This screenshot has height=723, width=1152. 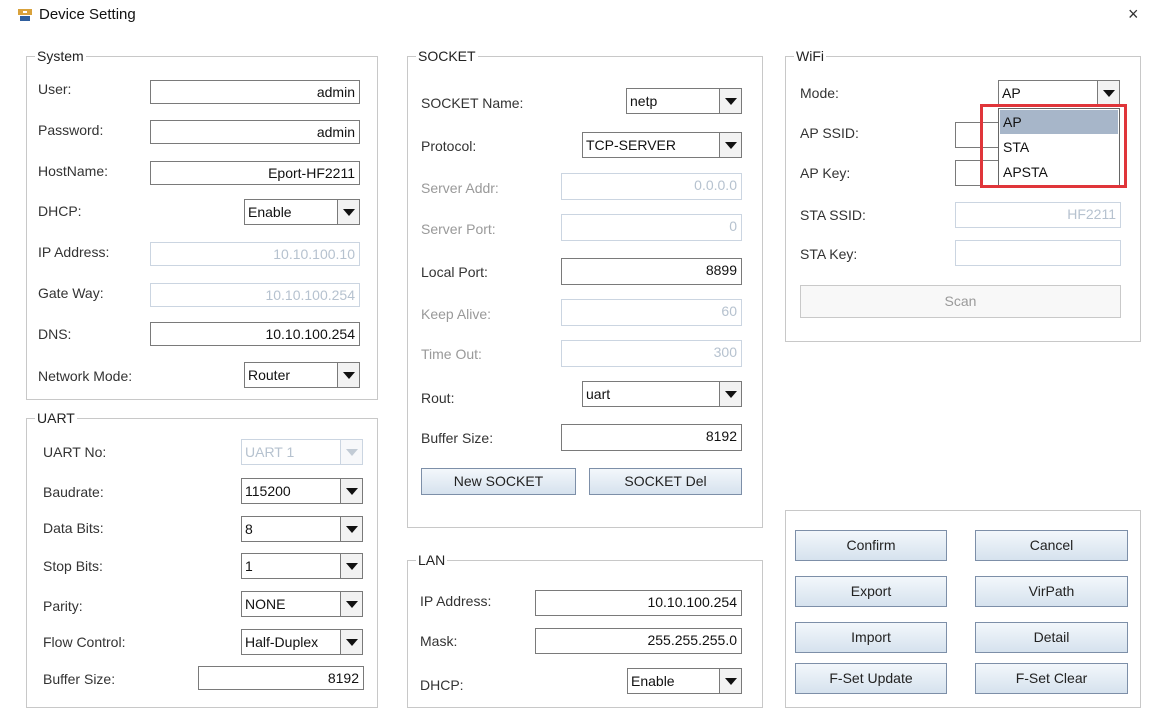 I want to click on stop-bits-select: 1, so click(x=302, y=566).